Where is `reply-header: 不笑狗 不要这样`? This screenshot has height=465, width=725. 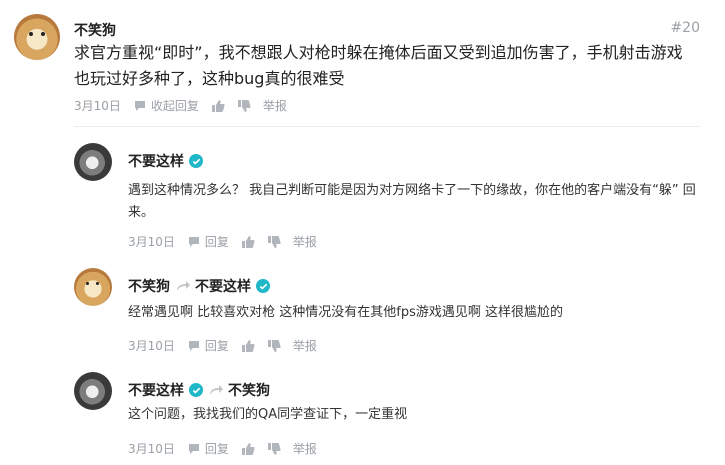
reply-header: 不笑狗 不要这样 is located at coordinates (199, 286).